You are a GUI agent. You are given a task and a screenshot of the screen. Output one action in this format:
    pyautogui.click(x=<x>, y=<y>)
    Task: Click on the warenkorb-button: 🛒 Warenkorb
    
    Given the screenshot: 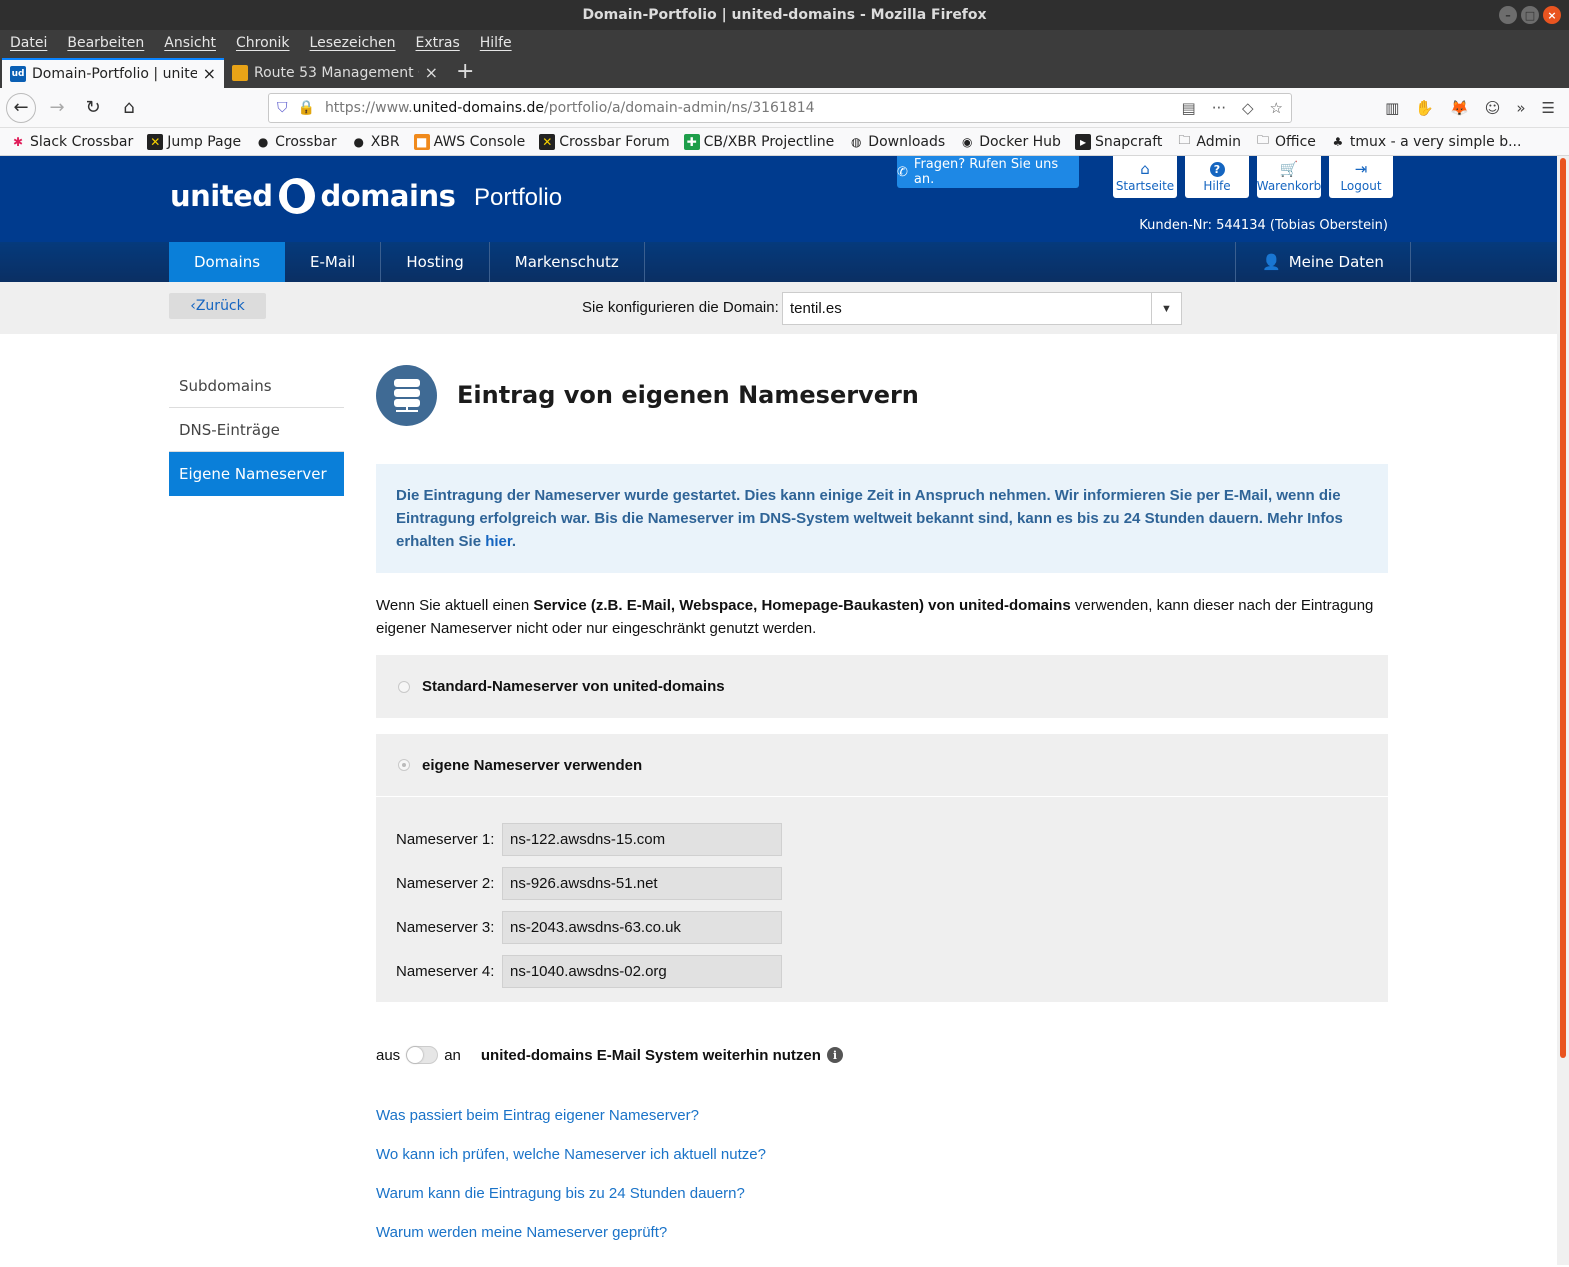 What is the action you would take?
    pyautogui.click(x=1289, y=177)
    